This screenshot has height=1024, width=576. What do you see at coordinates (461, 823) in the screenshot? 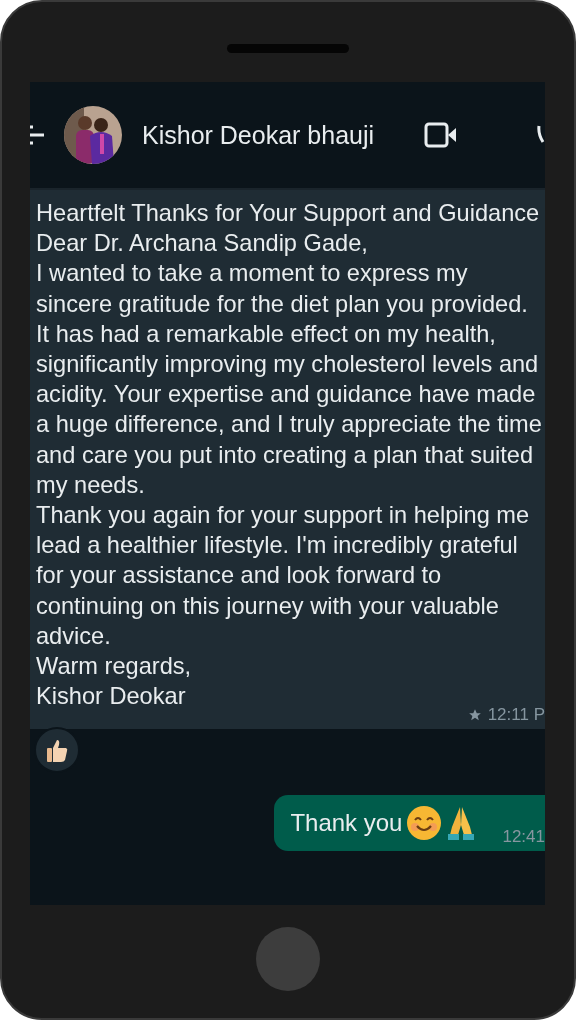
I see `folded-hands-icon` at bounding box center [461, 823].